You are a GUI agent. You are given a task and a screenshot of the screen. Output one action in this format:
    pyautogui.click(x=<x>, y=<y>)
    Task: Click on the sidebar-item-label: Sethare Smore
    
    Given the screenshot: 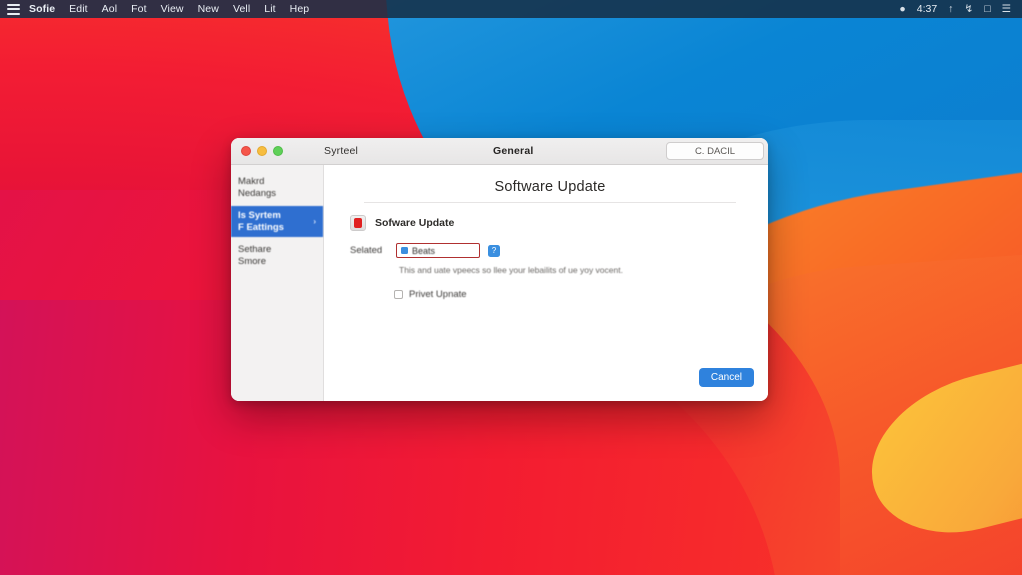 What is the action you would take?
    pyautogui.click(x=255, y=255)
    